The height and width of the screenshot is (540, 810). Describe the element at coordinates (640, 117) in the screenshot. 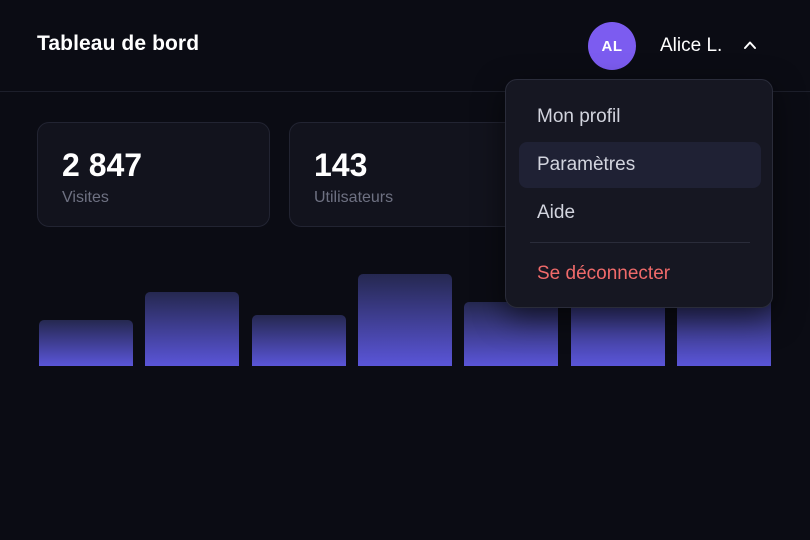

I see `menu-item-profile: Mon profil` at that location.